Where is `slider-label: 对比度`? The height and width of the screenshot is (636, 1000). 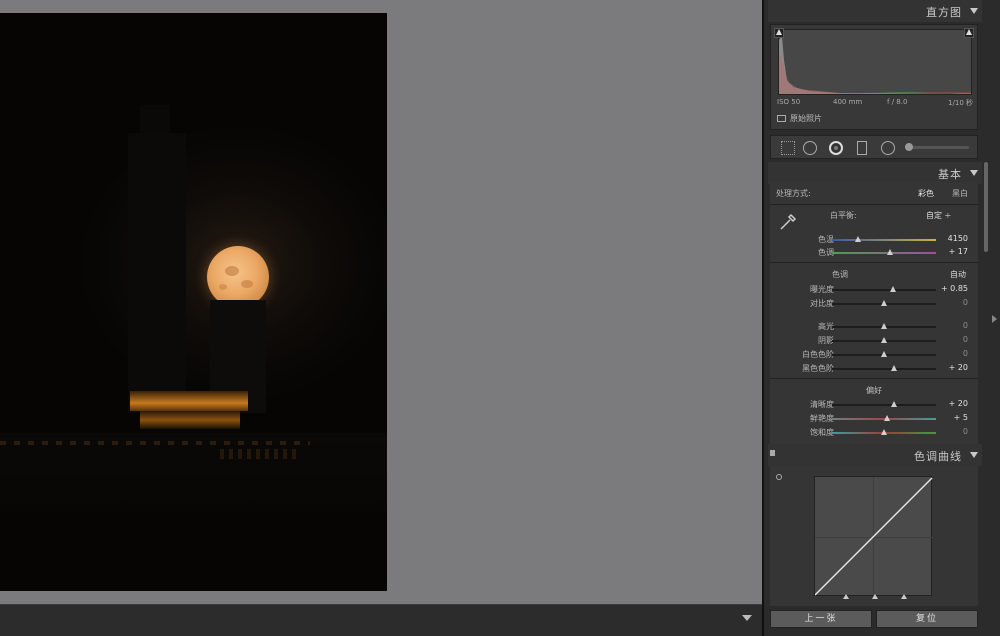 slider-label: 对比度 is located at coordinates (822, 303).